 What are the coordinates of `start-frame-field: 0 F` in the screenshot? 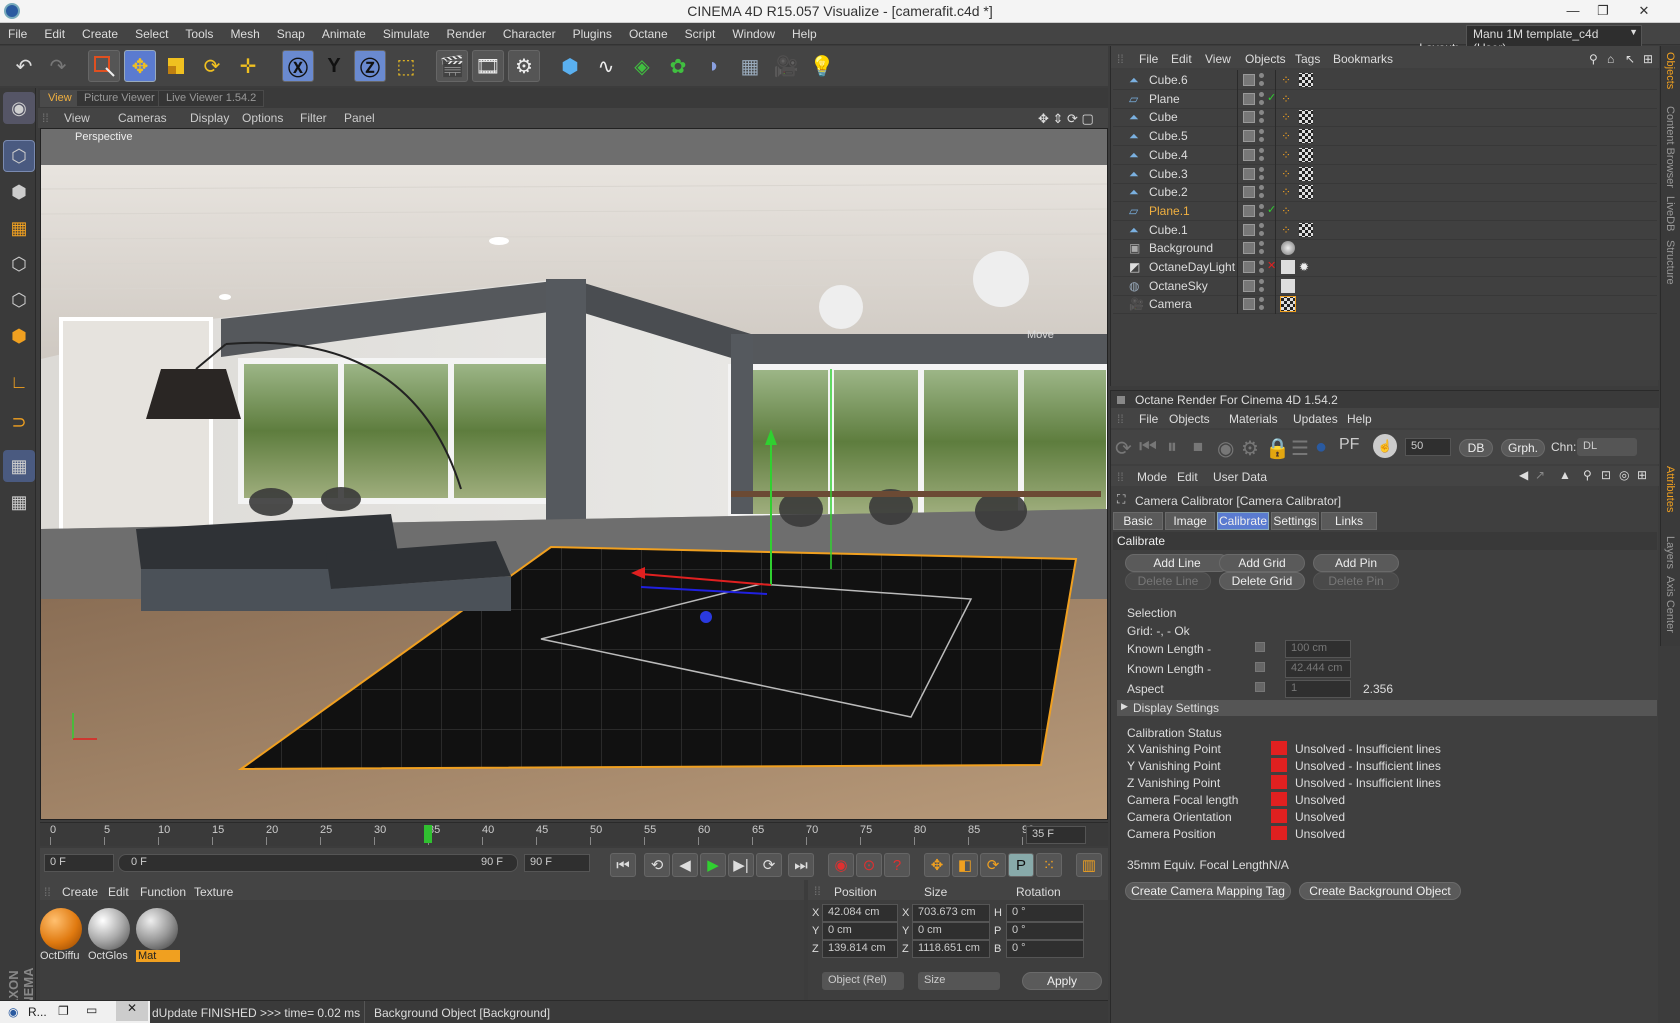 It's located at (79, 863).